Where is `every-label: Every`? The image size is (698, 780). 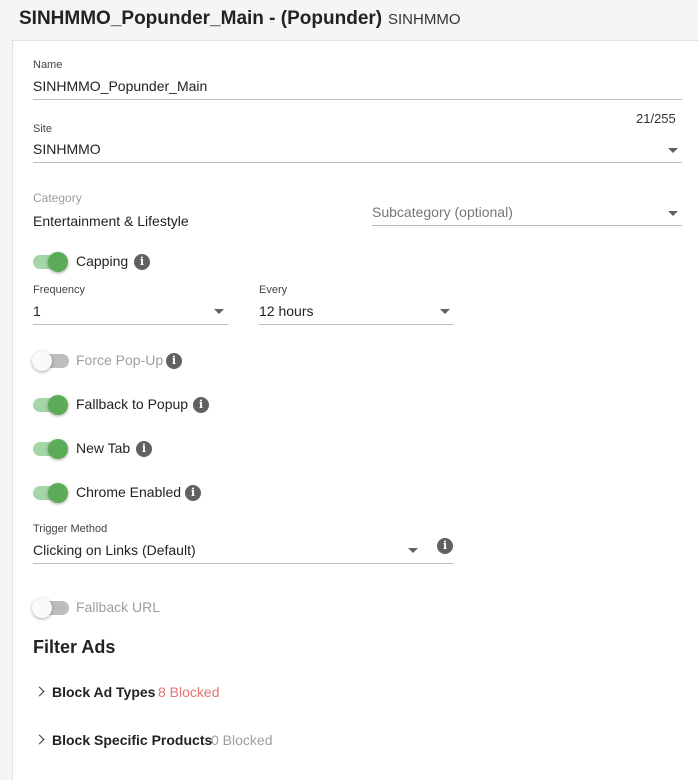
every-label: Every is located at coordinates (273, 290).